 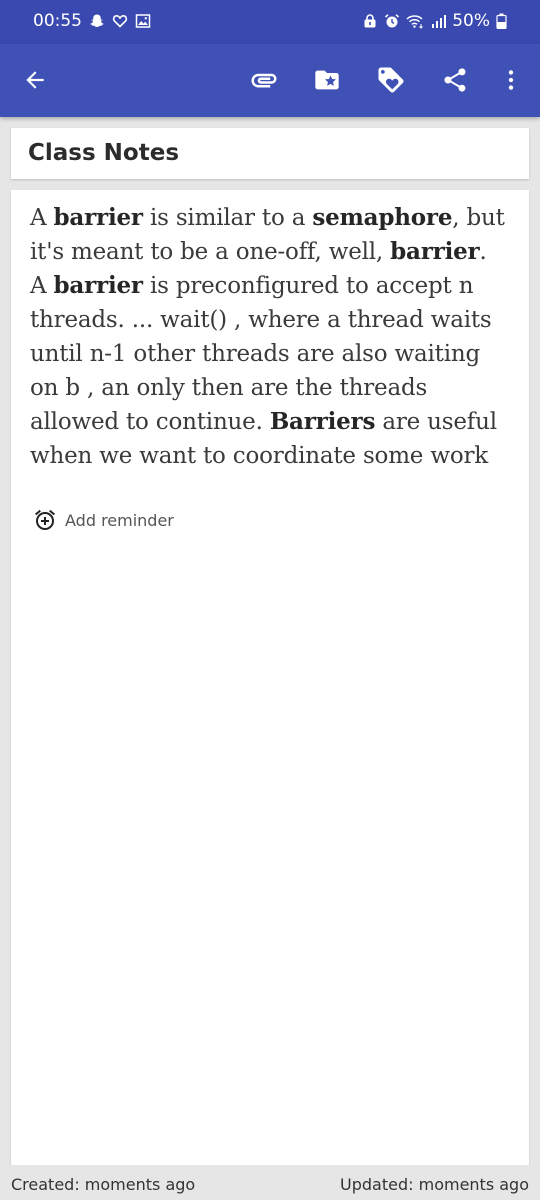 What do you see at coordinates (143, 21) in the screenshot?
I see `image-icon` at bounding box center [143, 21].